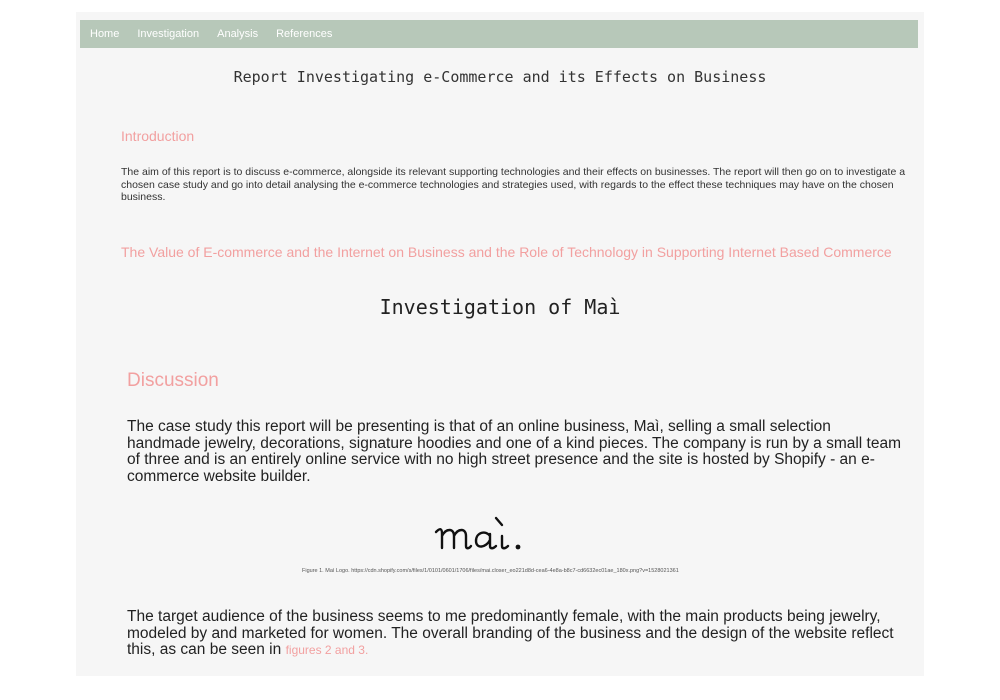 The height and width of the screenshot is (700, 1000). I want to click on nav-references: References, so click(304, 34).